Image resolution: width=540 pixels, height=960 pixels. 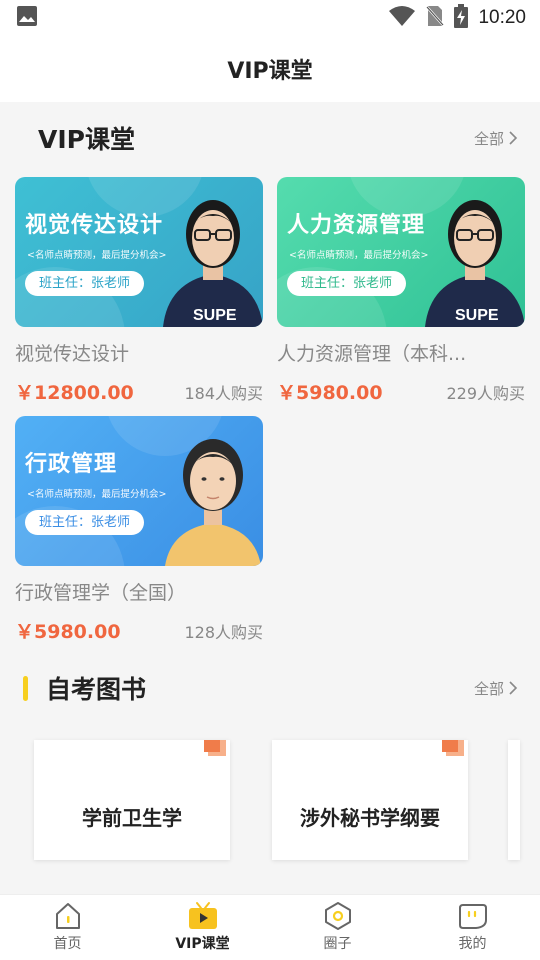 I want to click on course-banner: SUPE 视觉传达设计 <名师点睛预测，最后提分机会> 班主任：张老师, so click(x=139, y=252).